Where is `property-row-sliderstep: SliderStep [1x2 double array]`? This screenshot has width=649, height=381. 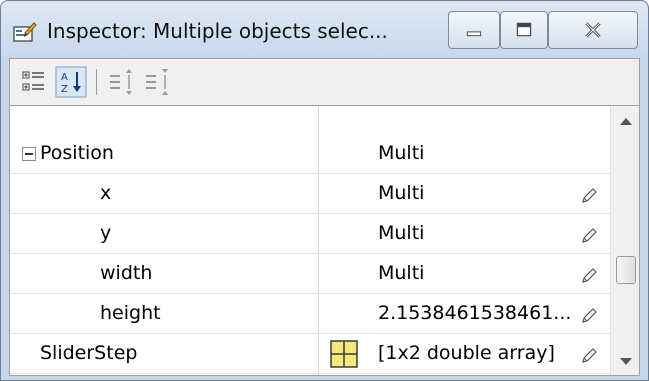
property-row-sliderstep: SliderStep [1x2 double array] is located at coordinates (310, 355).